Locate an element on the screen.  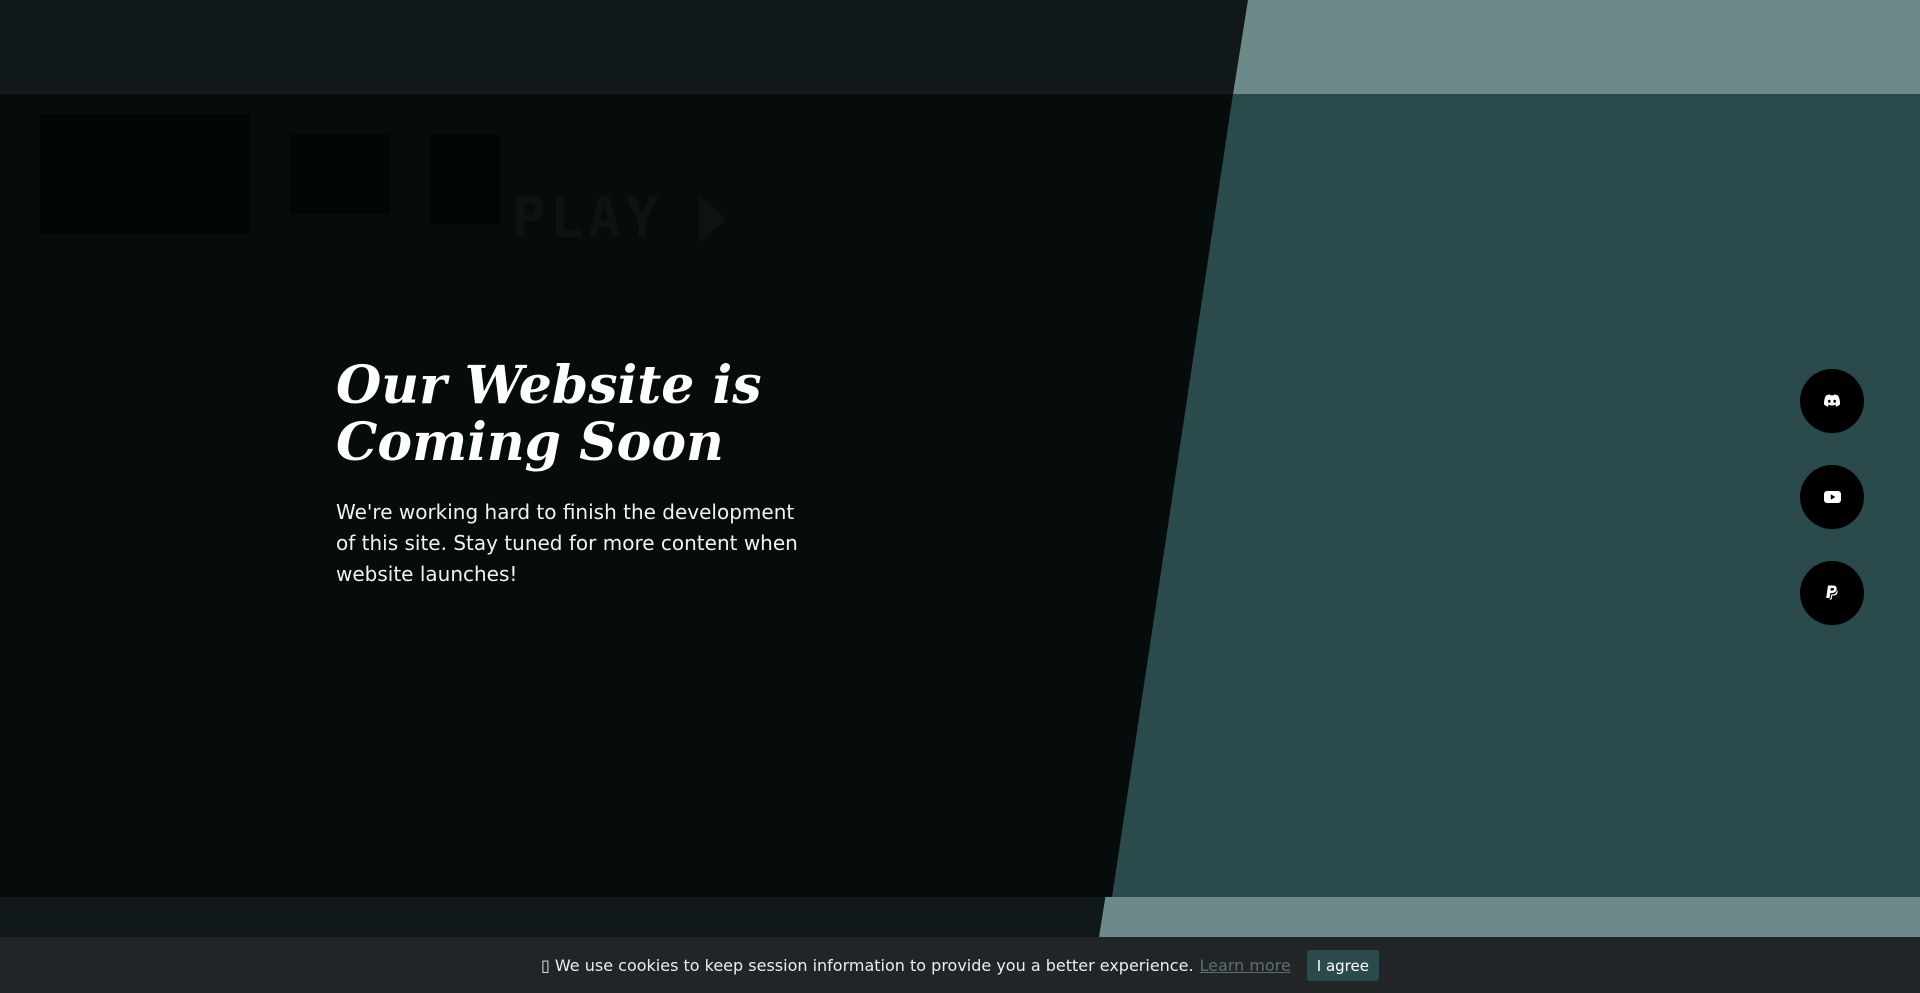
paypal-icon is located at coordinates (1832, 592).